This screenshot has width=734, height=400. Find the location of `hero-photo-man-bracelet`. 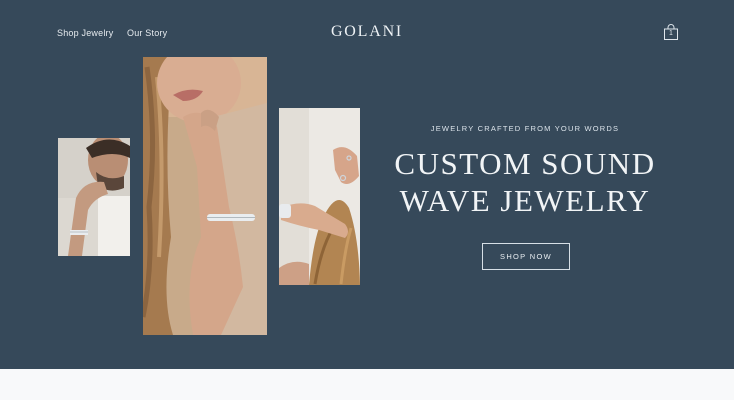

hero-photo-man-bracelet is located at coordinates (94, 197).